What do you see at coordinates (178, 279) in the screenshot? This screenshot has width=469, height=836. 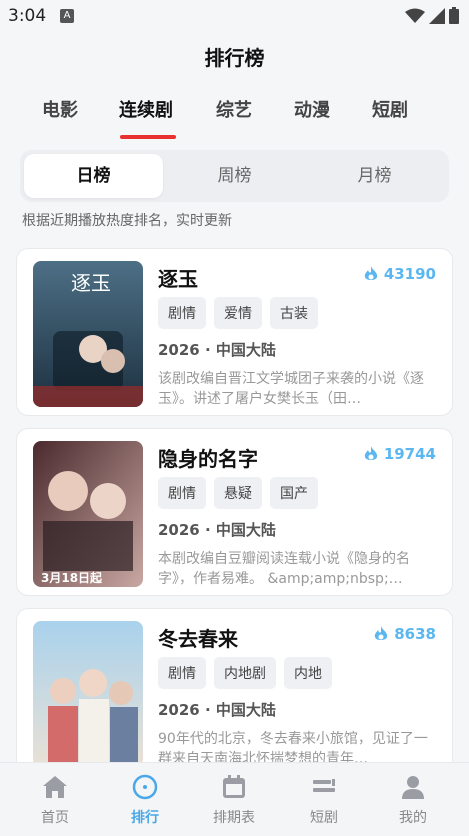 I see `show-title: 逐玉` at bounding box center [178, 279].